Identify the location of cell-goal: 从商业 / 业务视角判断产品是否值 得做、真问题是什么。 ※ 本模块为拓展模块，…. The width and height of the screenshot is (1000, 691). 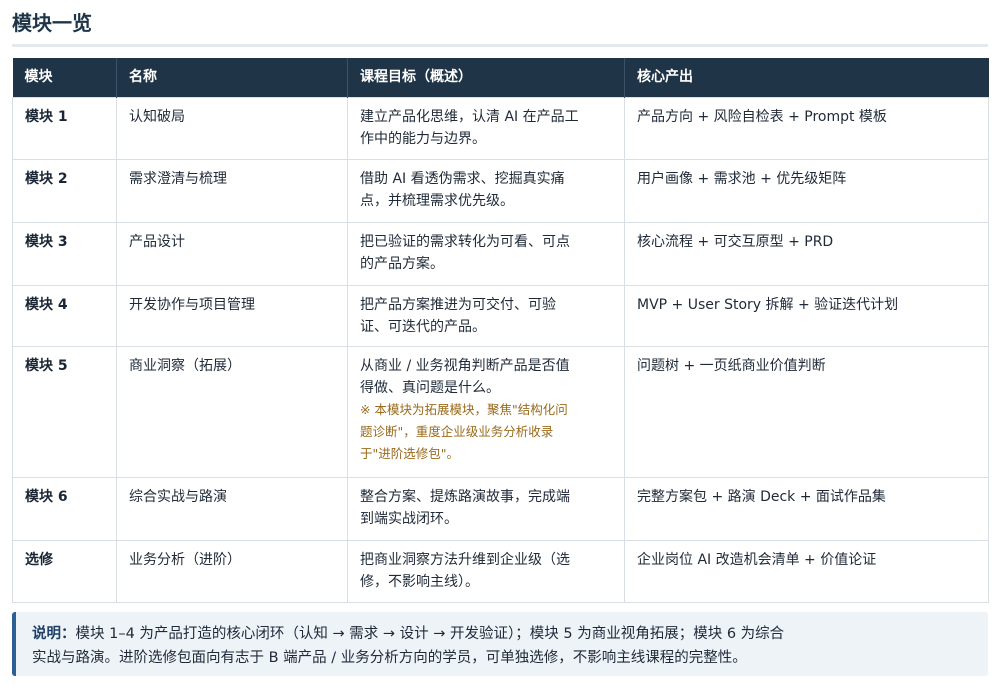
(486, 411).